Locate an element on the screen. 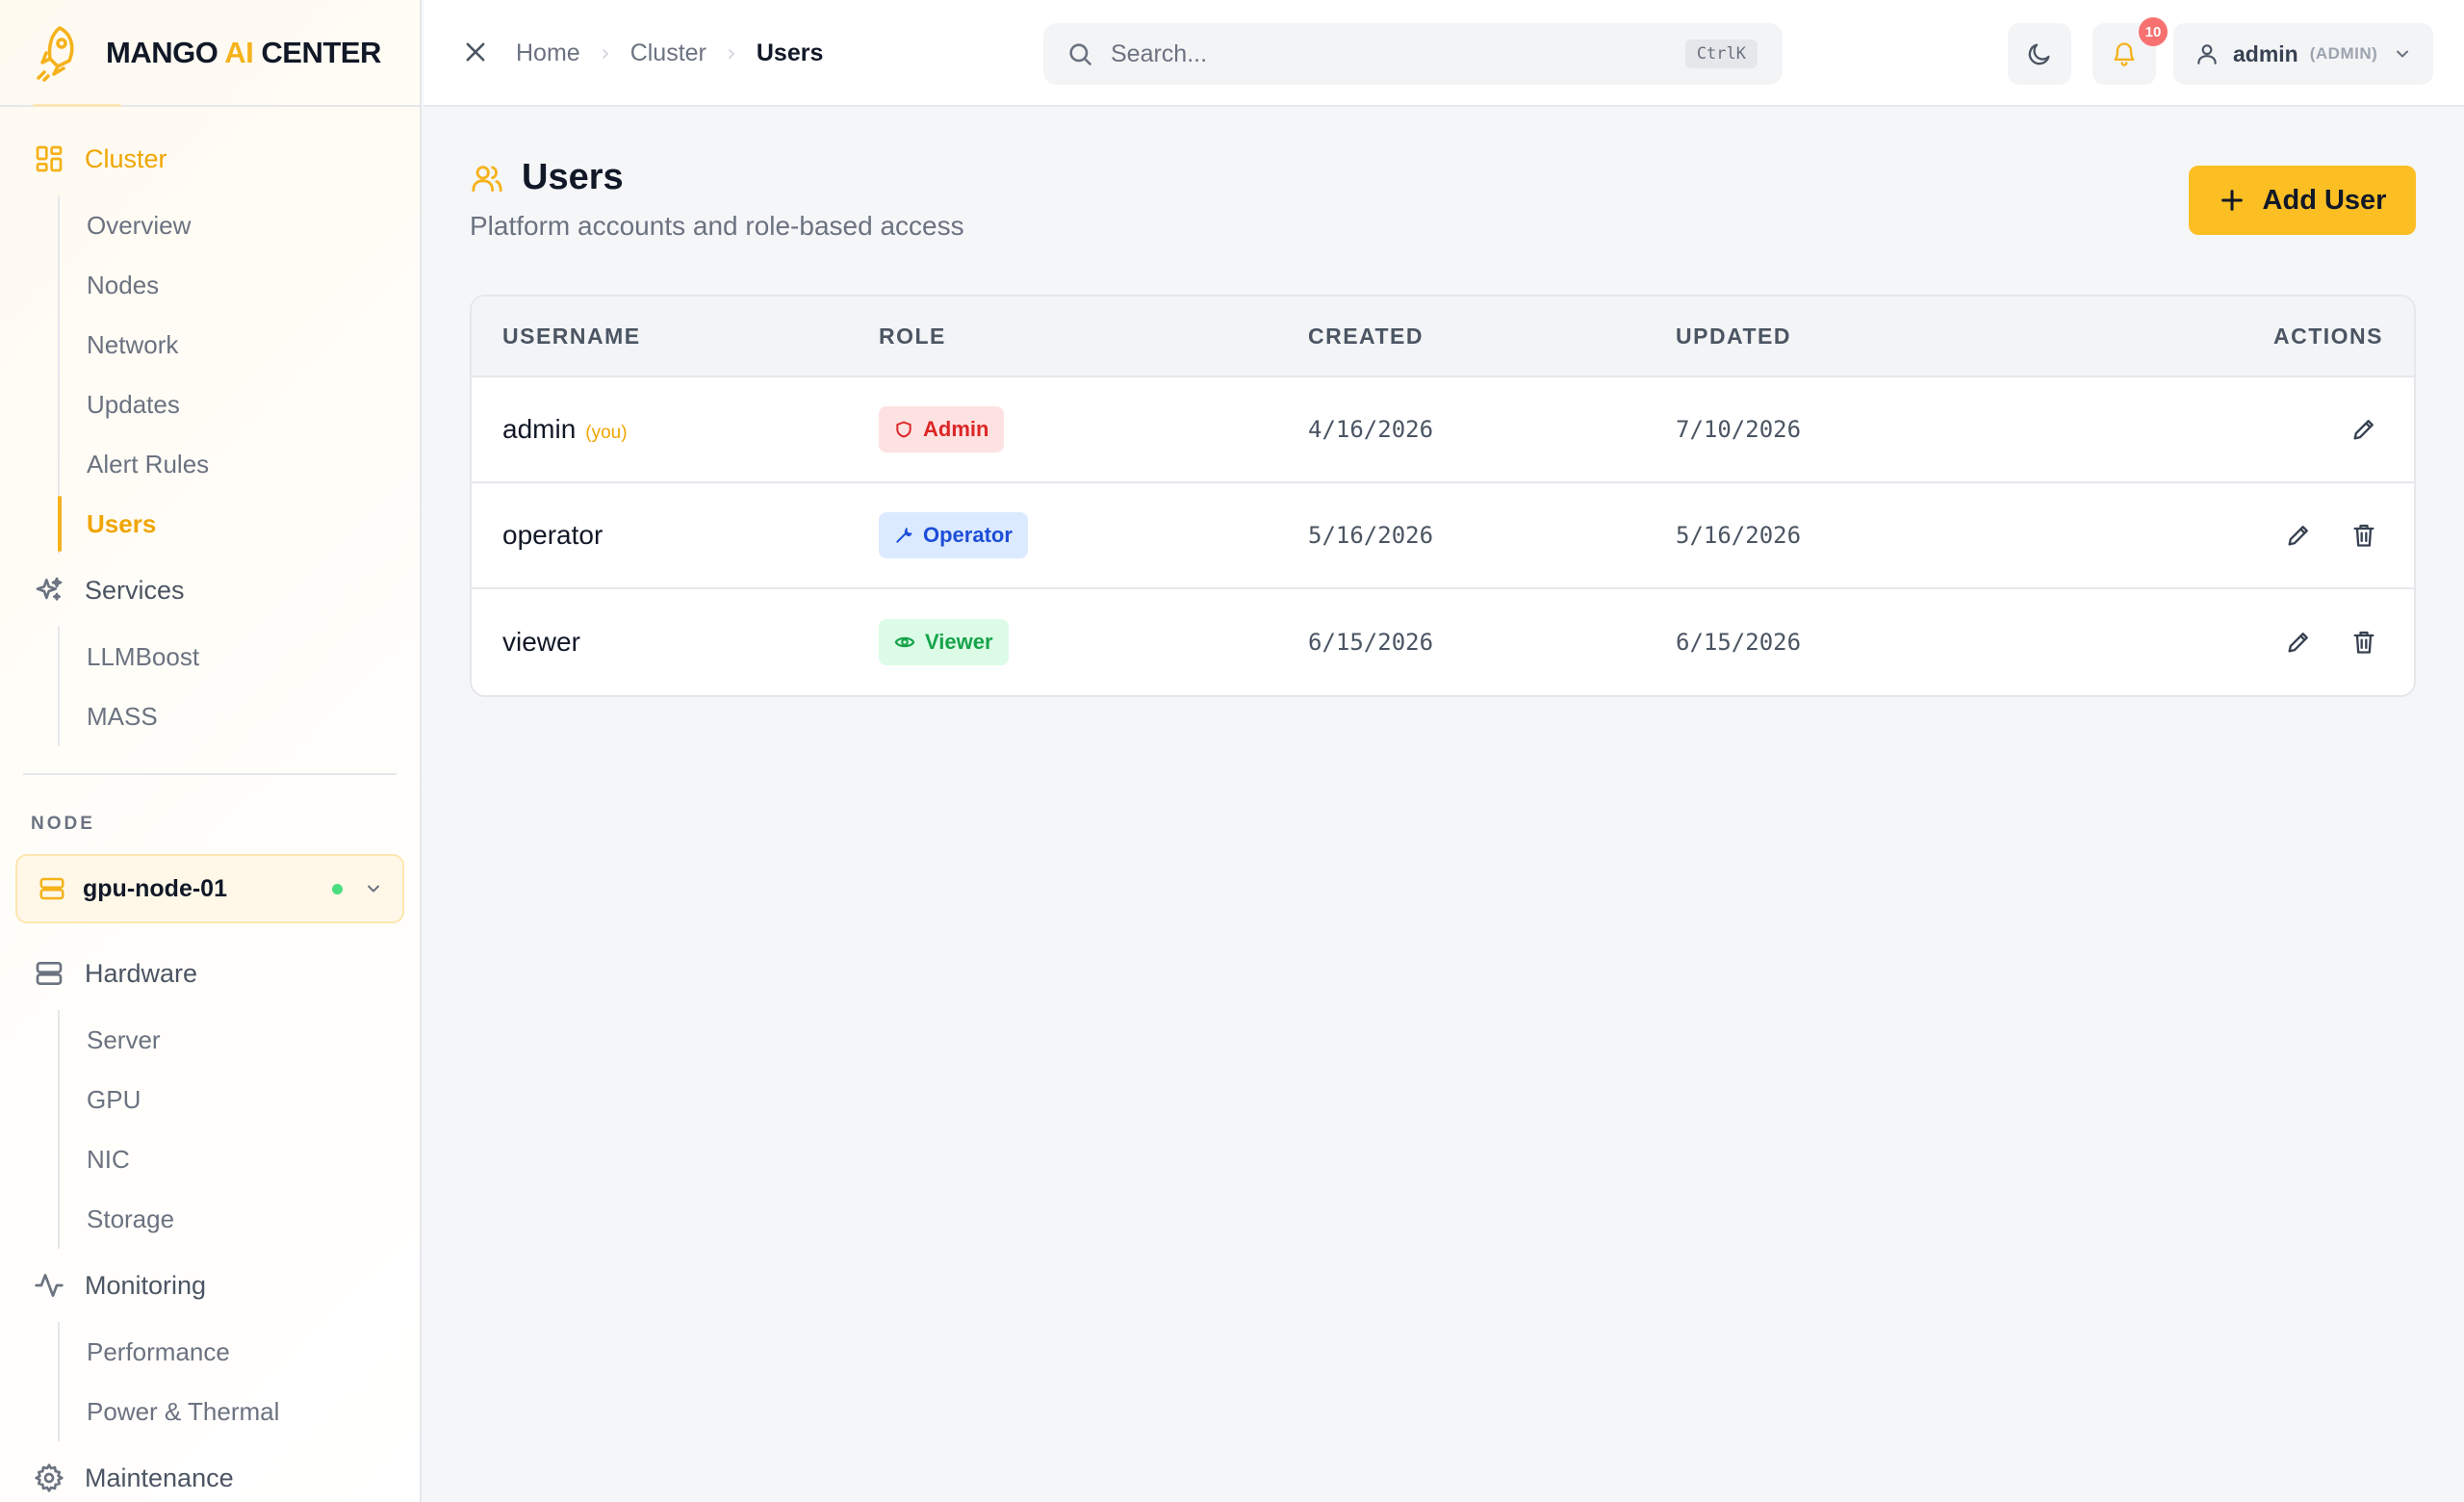 This screenshot has width=2464, height=1502. brand: MANGO AI CENTER is located at coordinates (210, 53).